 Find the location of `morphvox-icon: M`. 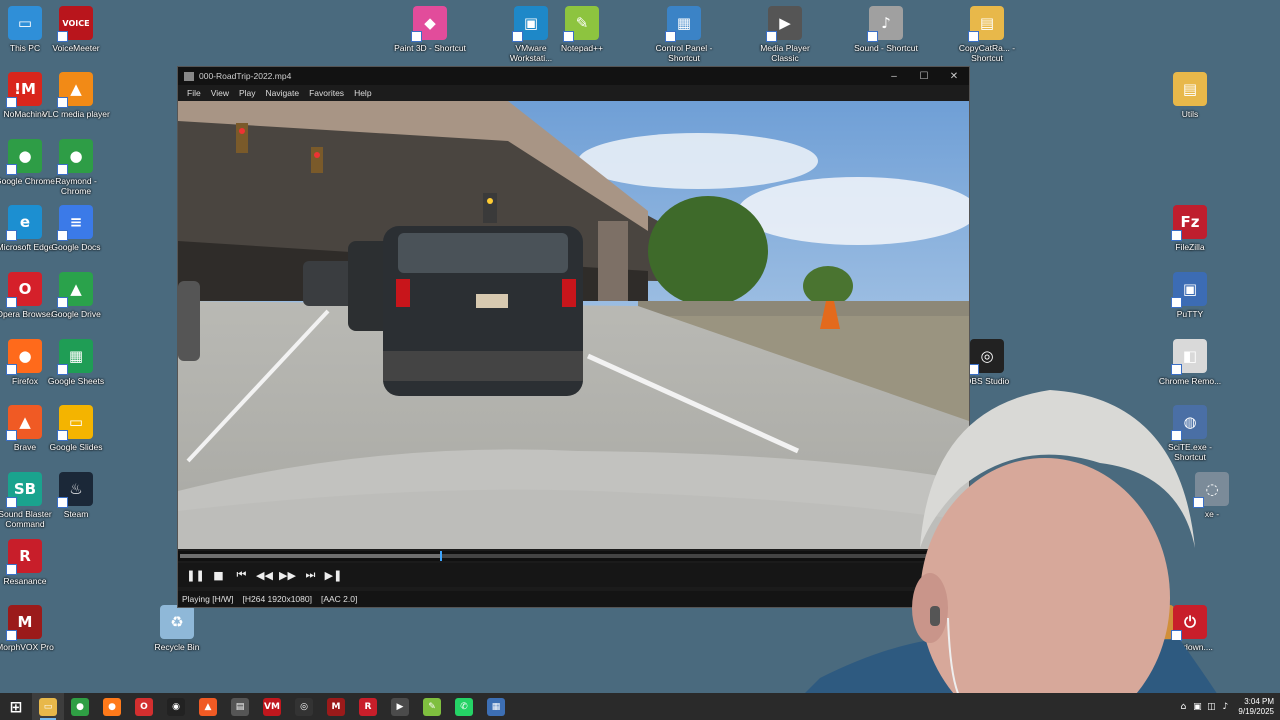

morphvox-icon: M is located at coordinates (336, 706).